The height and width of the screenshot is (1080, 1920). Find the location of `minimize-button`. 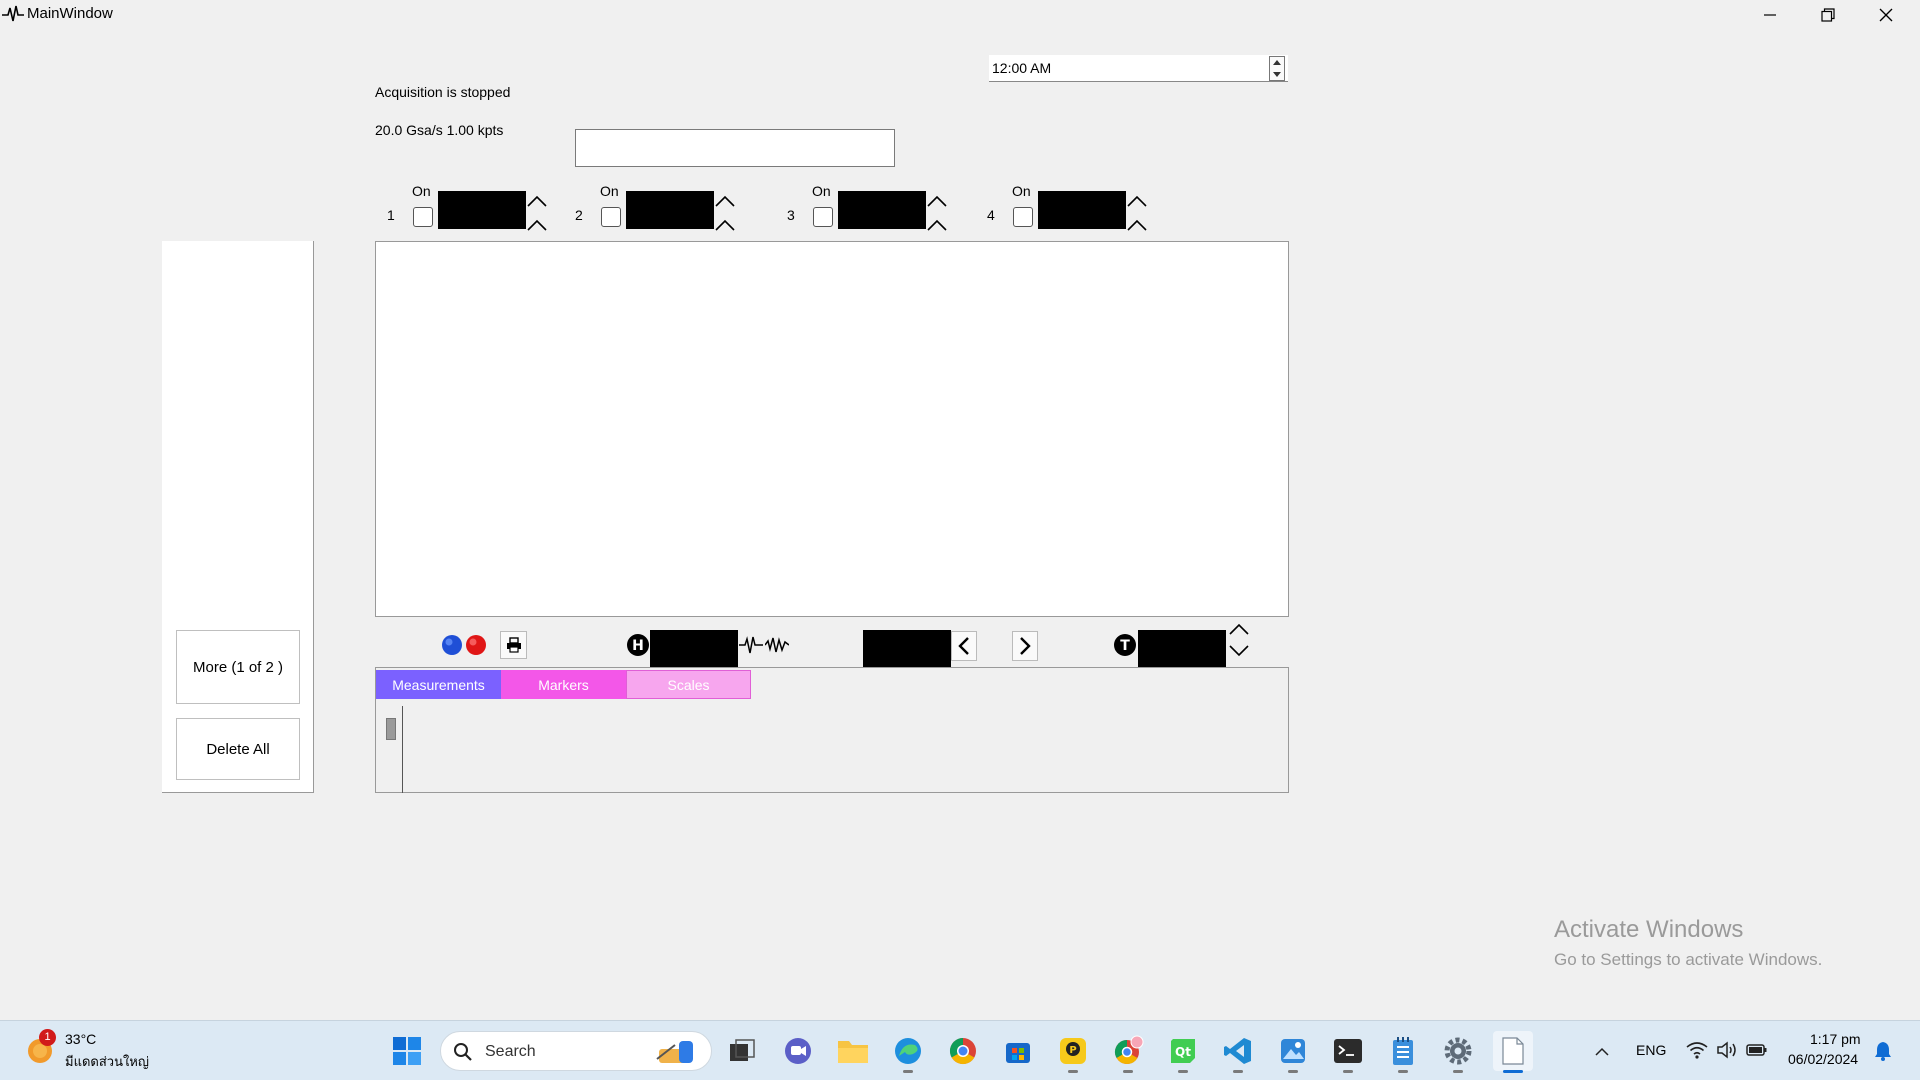

minimize-button is located at coordinates (1770, 14).